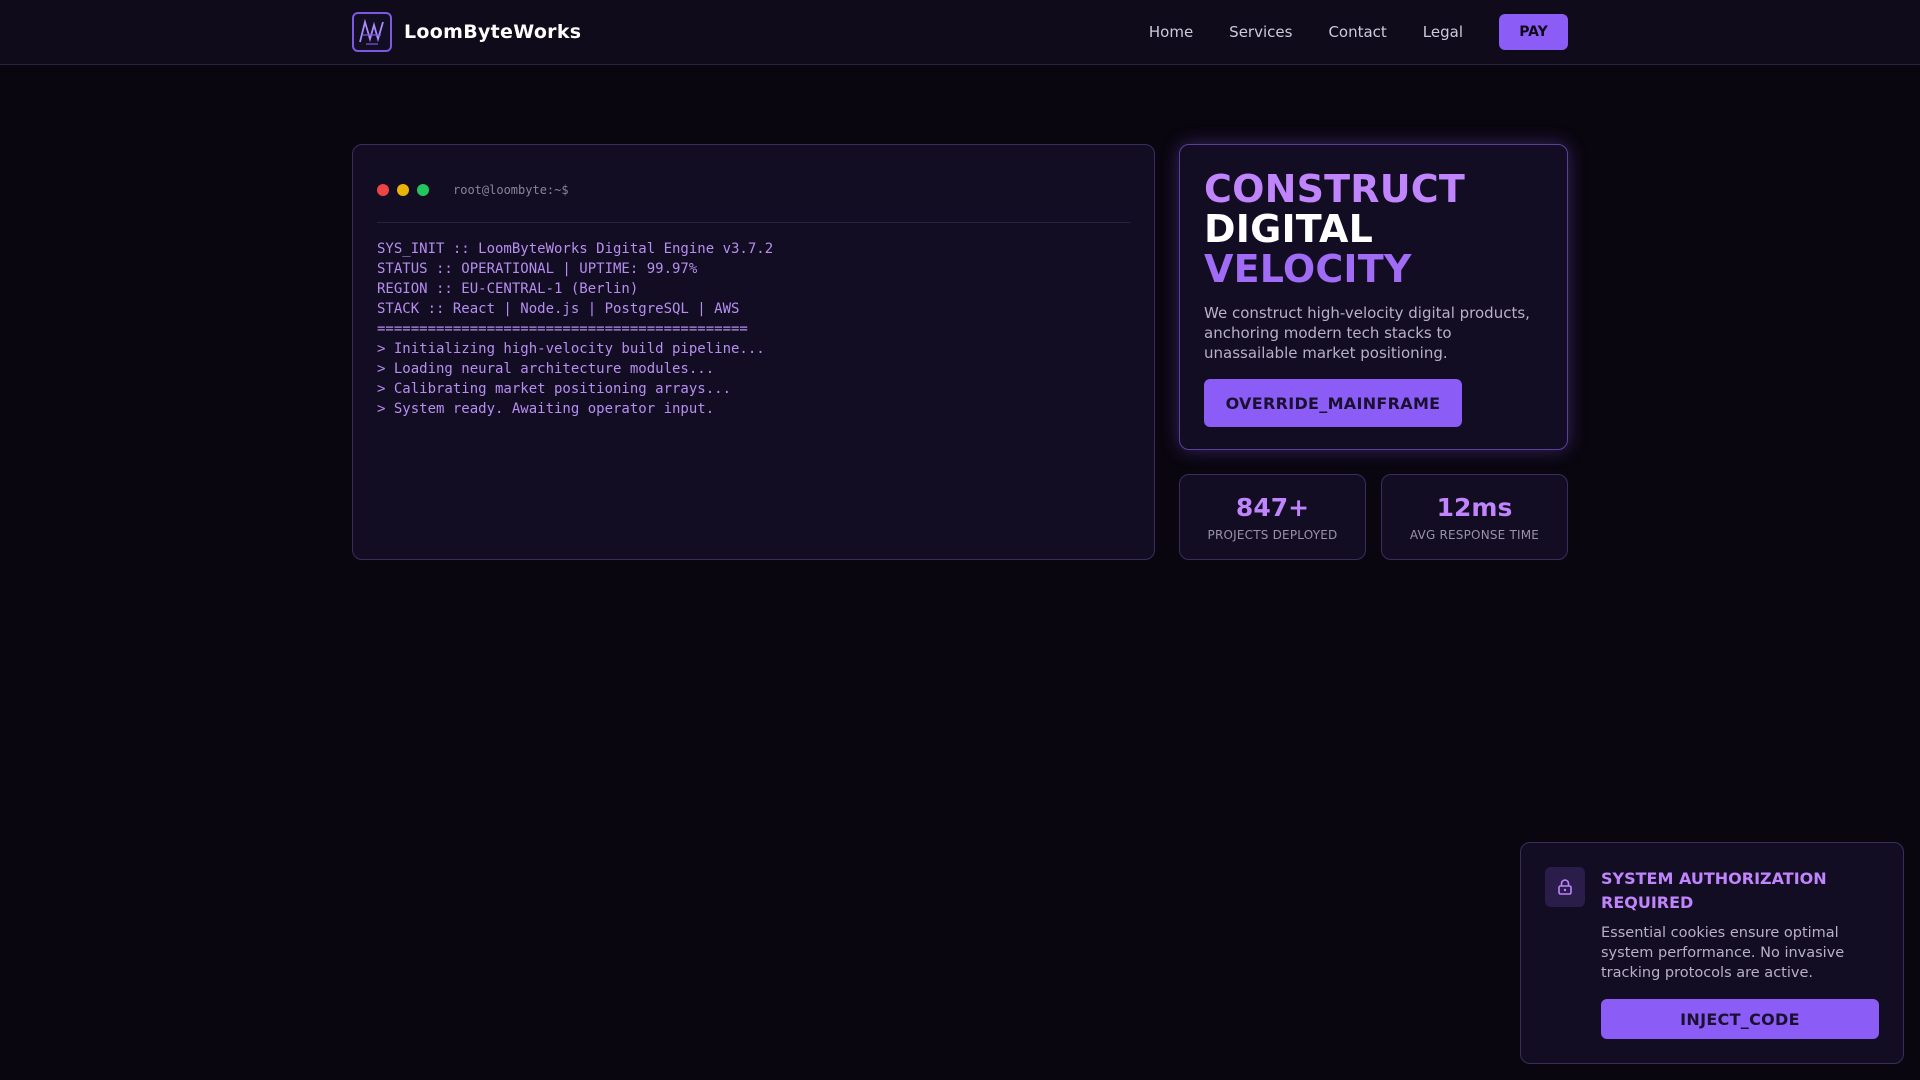 The height and width of the screenshot is (1080, 1920). Describe the element at coordinates (1740, 1019) in the screenshot. I see `inject-code-button: INJECT_CODE` at that location.